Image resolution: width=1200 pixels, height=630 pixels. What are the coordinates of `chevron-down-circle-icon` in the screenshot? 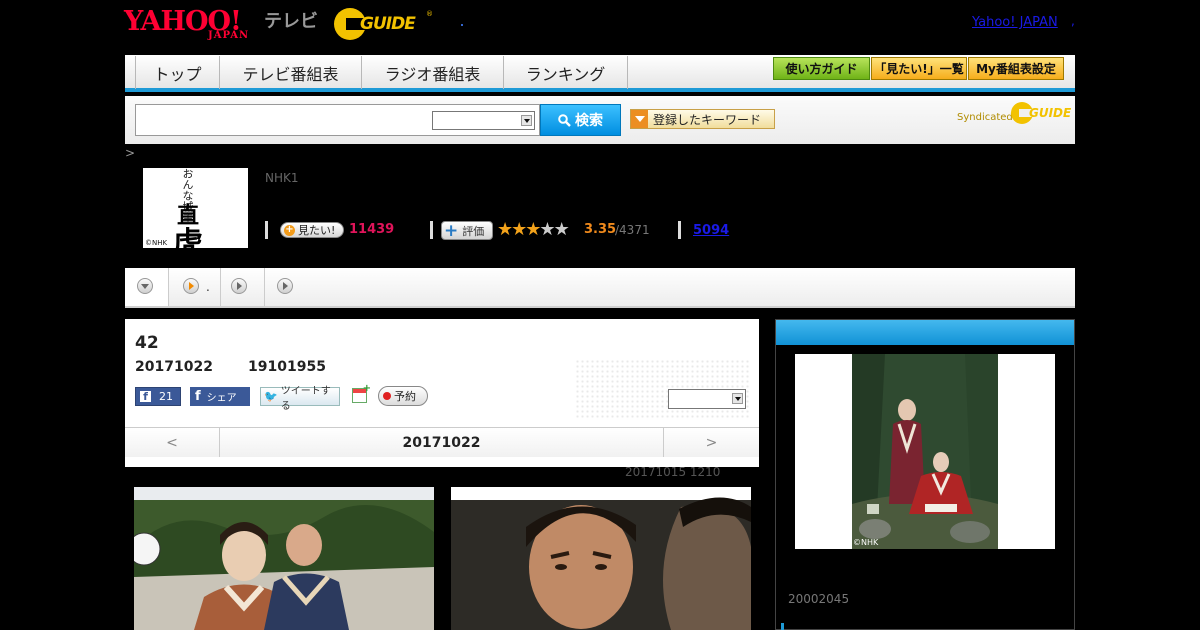 It's located at (145, 286).